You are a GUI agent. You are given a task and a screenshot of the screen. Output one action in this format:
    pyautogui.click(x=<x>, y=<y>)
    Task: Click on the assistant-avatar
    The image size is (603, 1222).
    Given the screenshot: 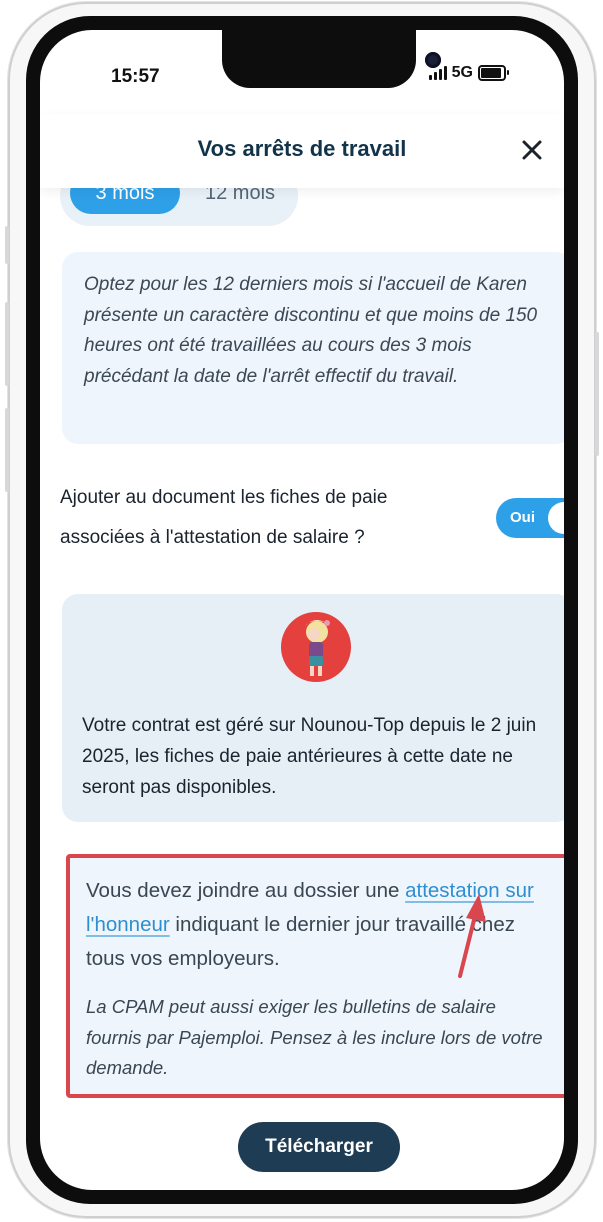 What is the action you would take?
    pyautogui.click(x=316, y=647)
    